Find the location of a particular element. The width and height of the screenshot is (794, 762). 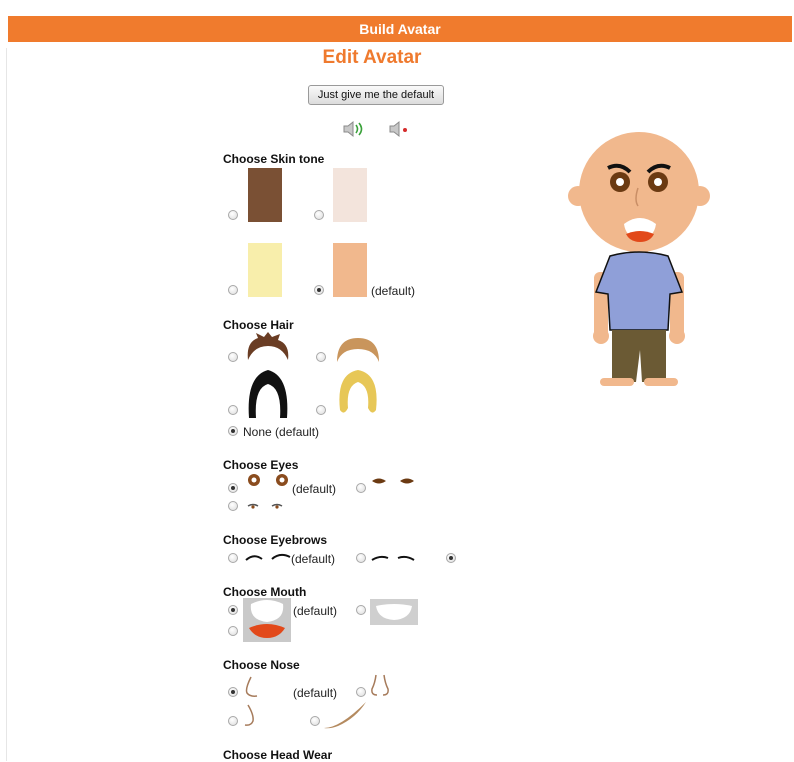

hair-long-blonde-icon is located at coordinates (358, 391).